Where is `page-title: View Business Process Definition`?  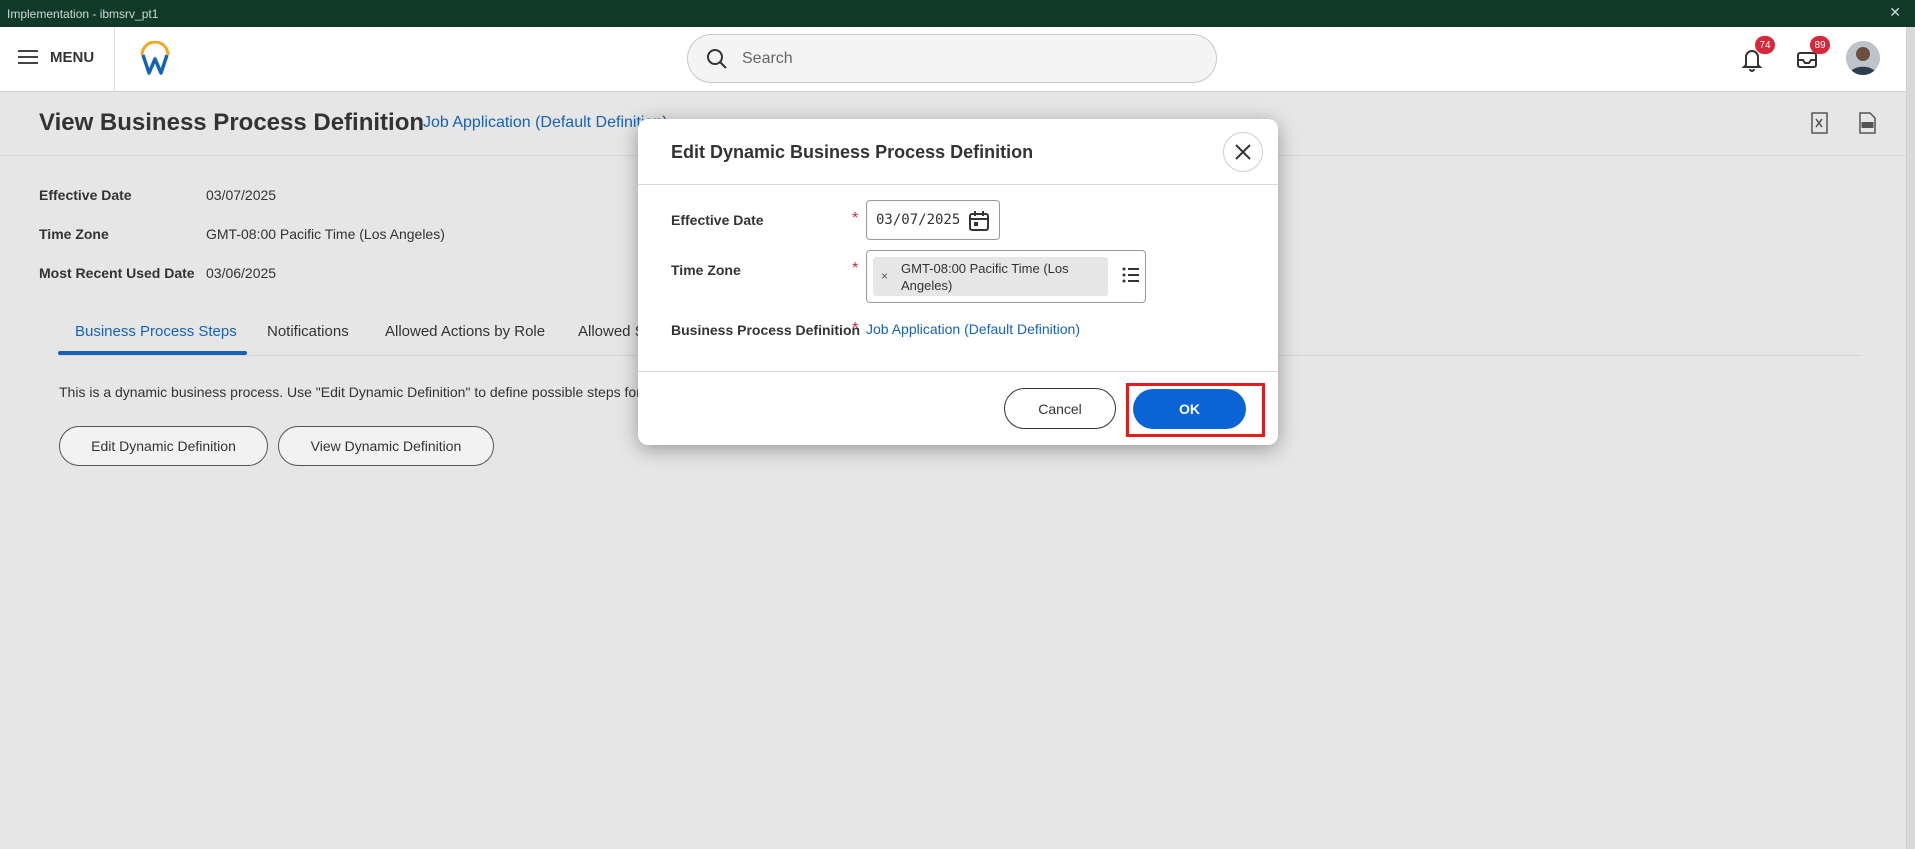 page-title: View Business Process Definition is located at coordinates (232, 122).